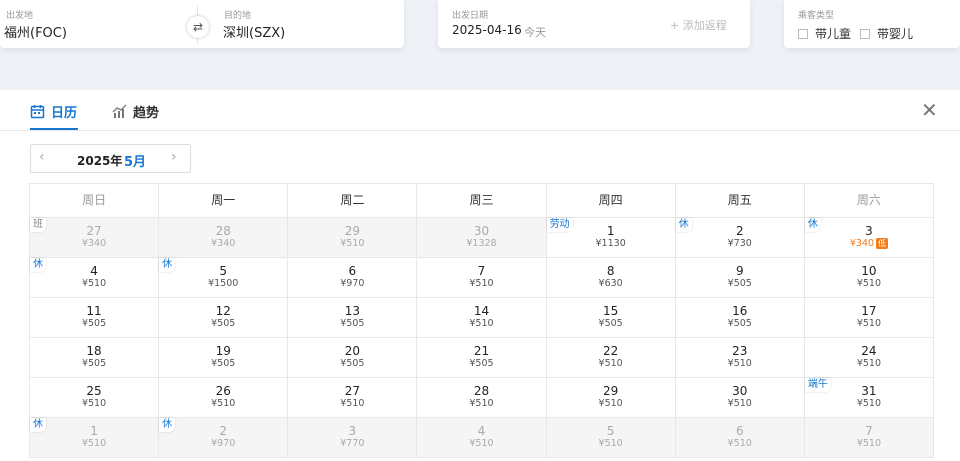 The width and height of the screenshot is (960, 461). What do you see at coordinates (869, 271) in the screenshot?
I see `day-number: 10` at bounding box center [869, 271].